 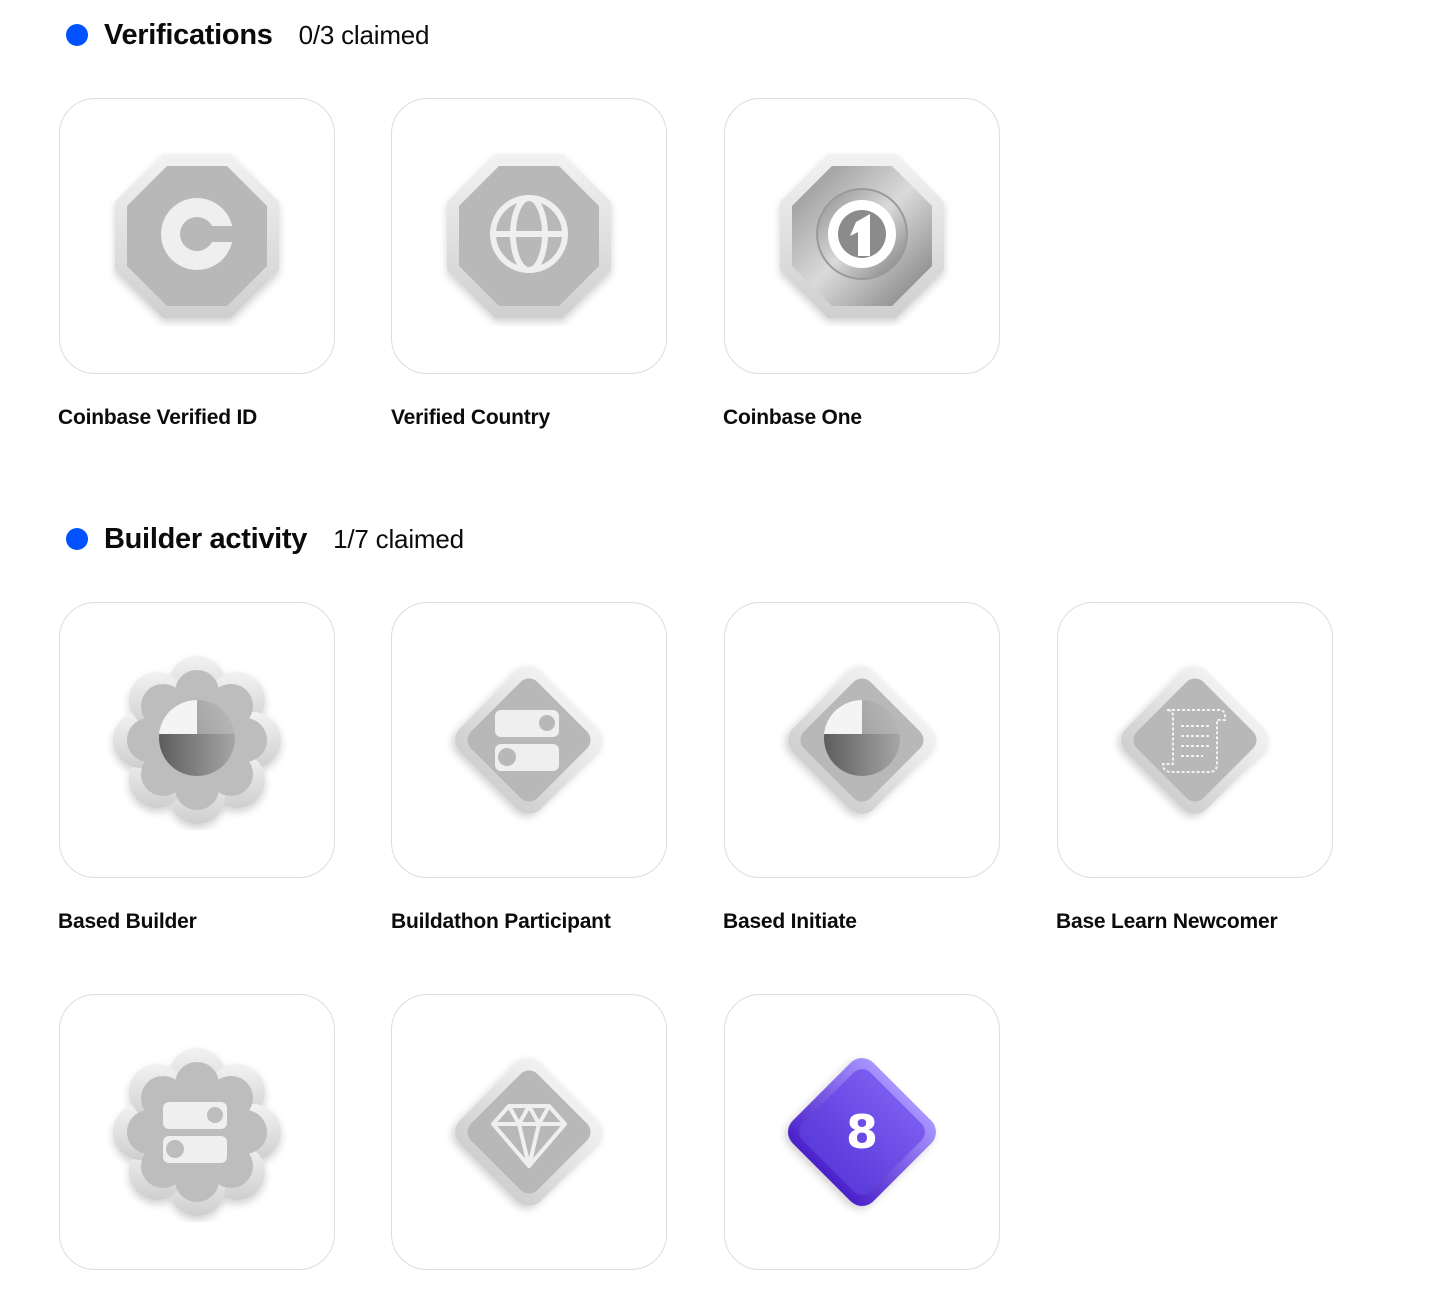 What do you see at coordinates (158, 417) in the screenshot?
I see `badge-label: Coinbase Verified ID` at bounding box center [158, 417].